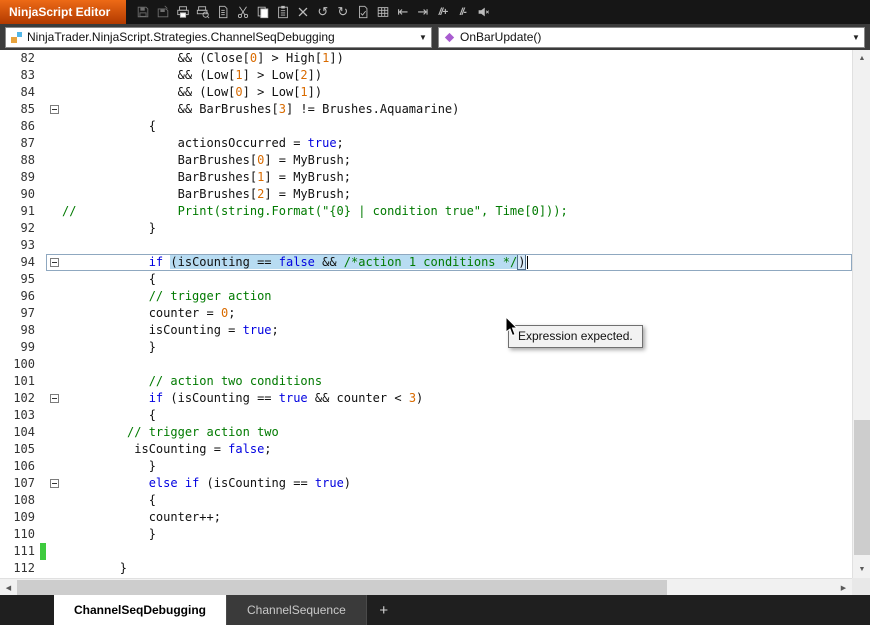 This screenshot has height=625, width=870. I want to click on code-line: 100, so click(426, 364).